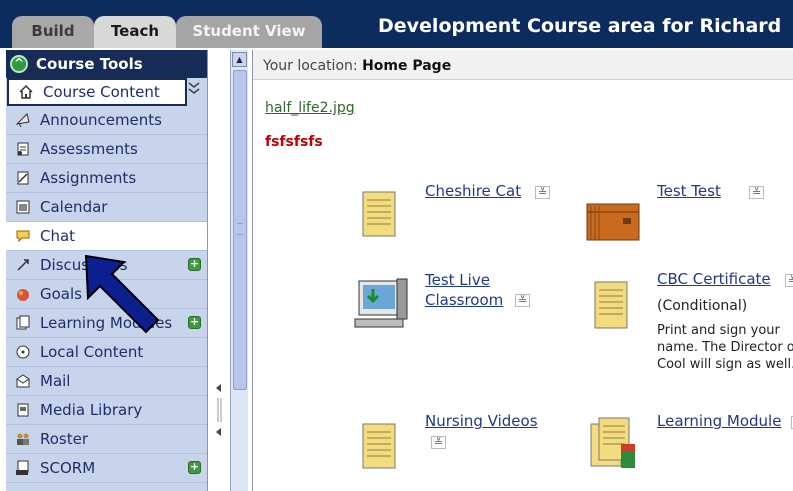 This screenshot has width=793, height=491. I want to click on item-title: Cheshire Cat, so click(473, 191).